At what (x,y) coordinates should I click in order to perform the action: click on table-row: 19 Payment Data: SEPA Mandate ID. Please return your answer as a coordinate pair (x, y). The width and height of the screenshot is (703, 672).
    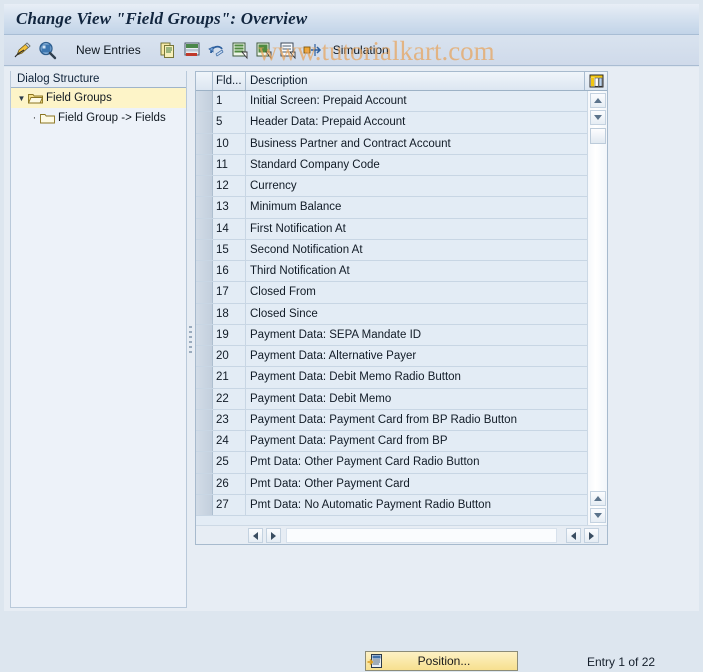
    Looking at the image, I should click on (391, 335).